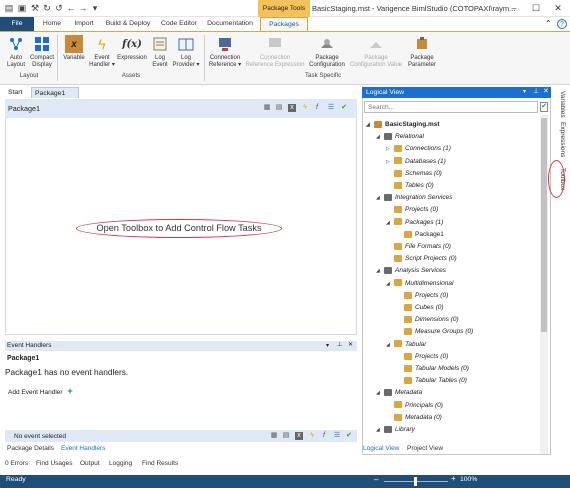 The width and height of the screenshot is (570, 488). Describe the element at coordinates (275, 52) in the screenshot. I see `connection-reference-expression-button: Connection Reference Expression` at that location.